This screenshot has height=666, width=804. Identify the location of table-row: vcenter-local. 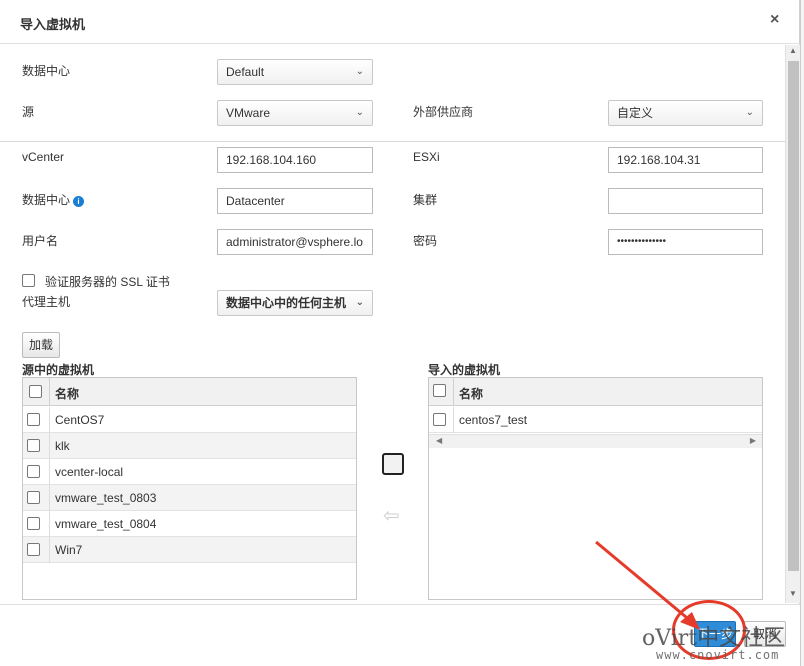
(189, 472).